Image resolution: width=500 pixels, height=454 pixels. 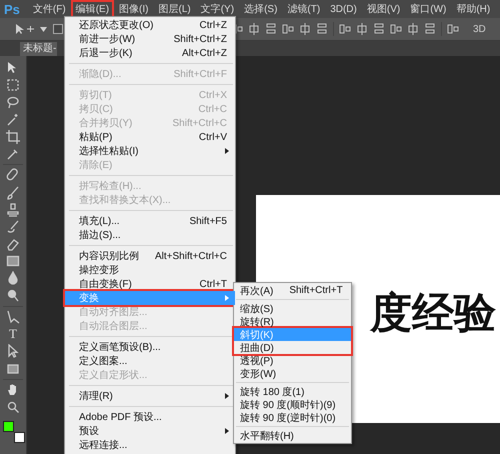 I want to click on menu-item: 旋转 180 度(1), so click(x=292, y=391).